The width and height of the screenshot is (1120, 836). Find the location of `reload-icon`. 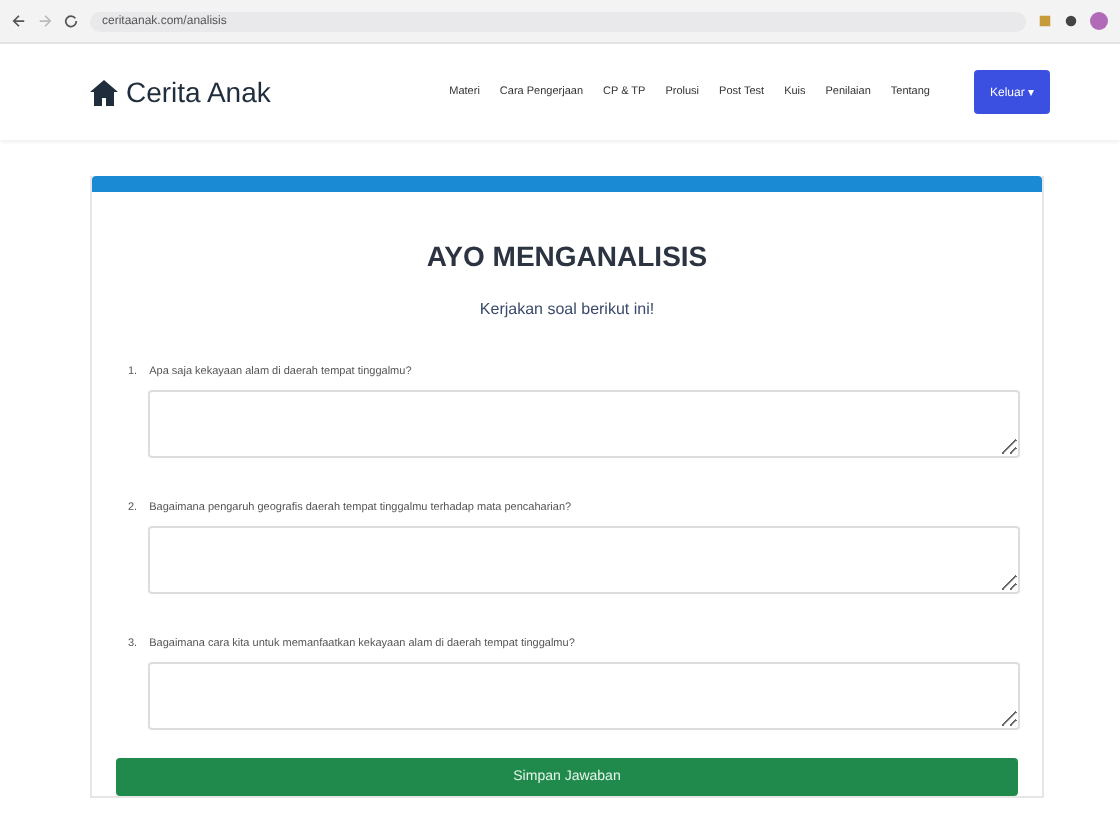

reload-icon is located at coordinates (71, 21).